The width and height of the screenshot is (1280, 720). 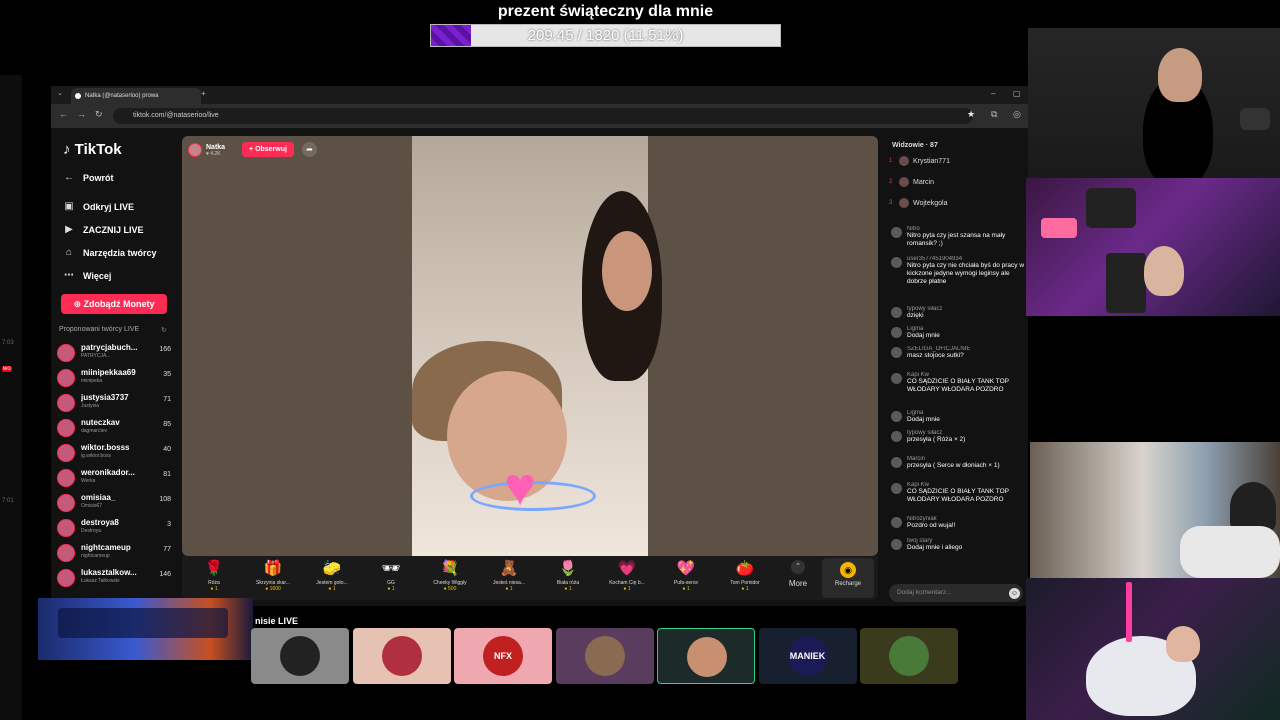 I want to click on creator-item: justysia3737 Justysia 71, so click(x=114, y=403).